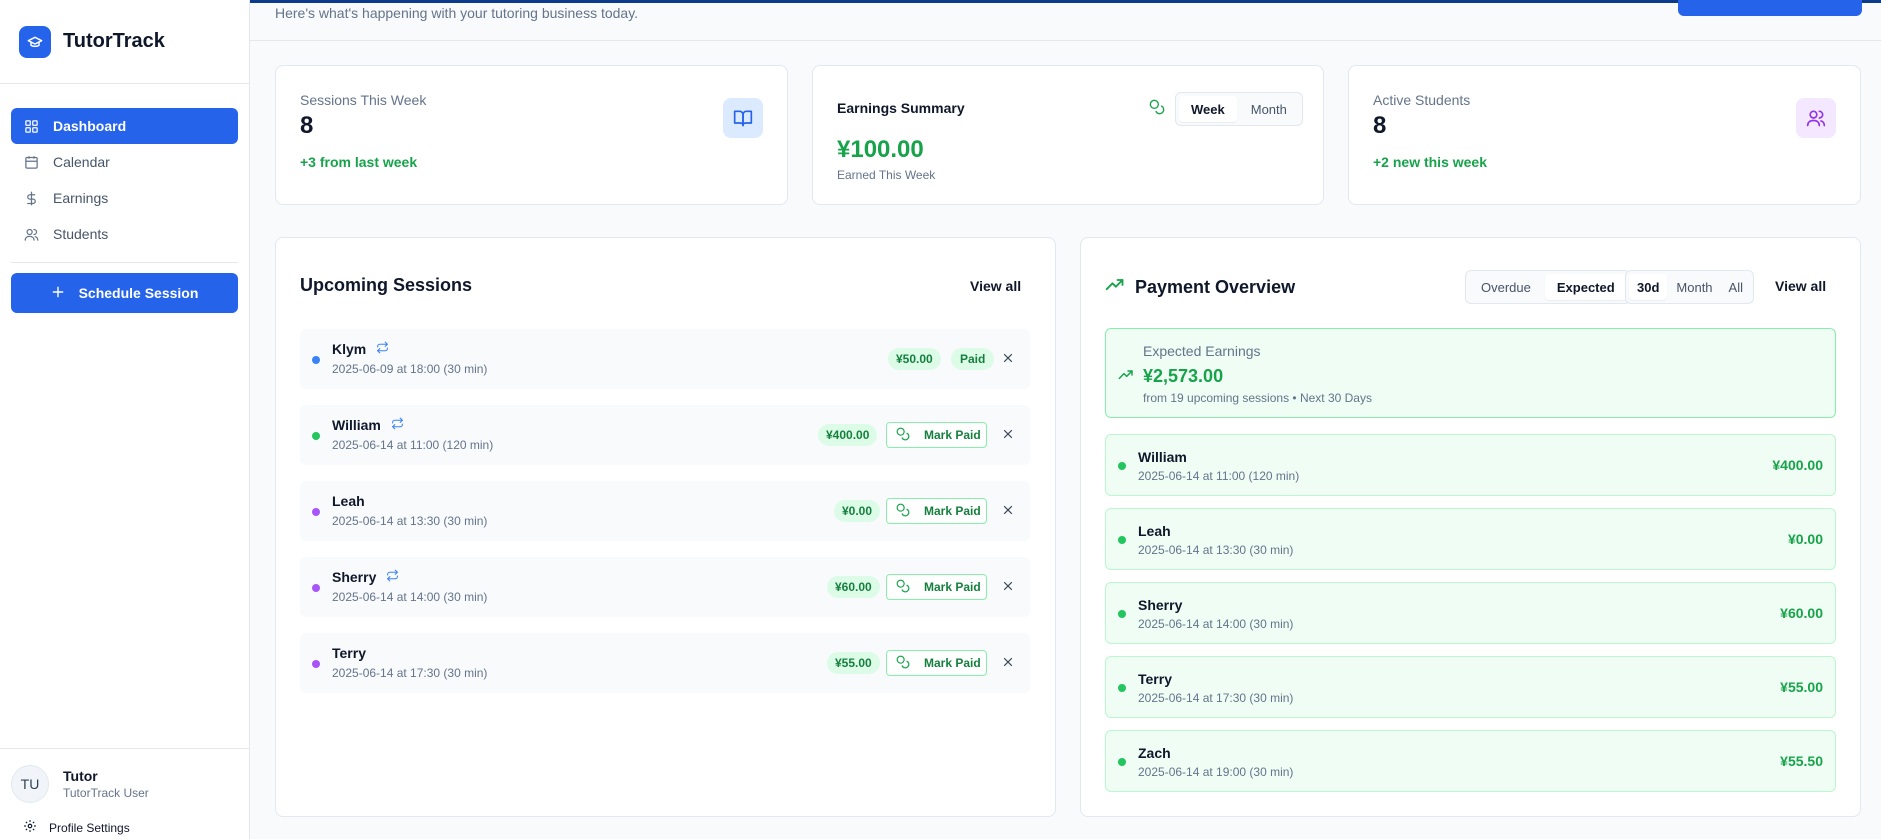  What do you see at coordinates (853, 663) in the screenshot?
I see `amount-badge: ¥55.00` at bounding box center [853, 663].